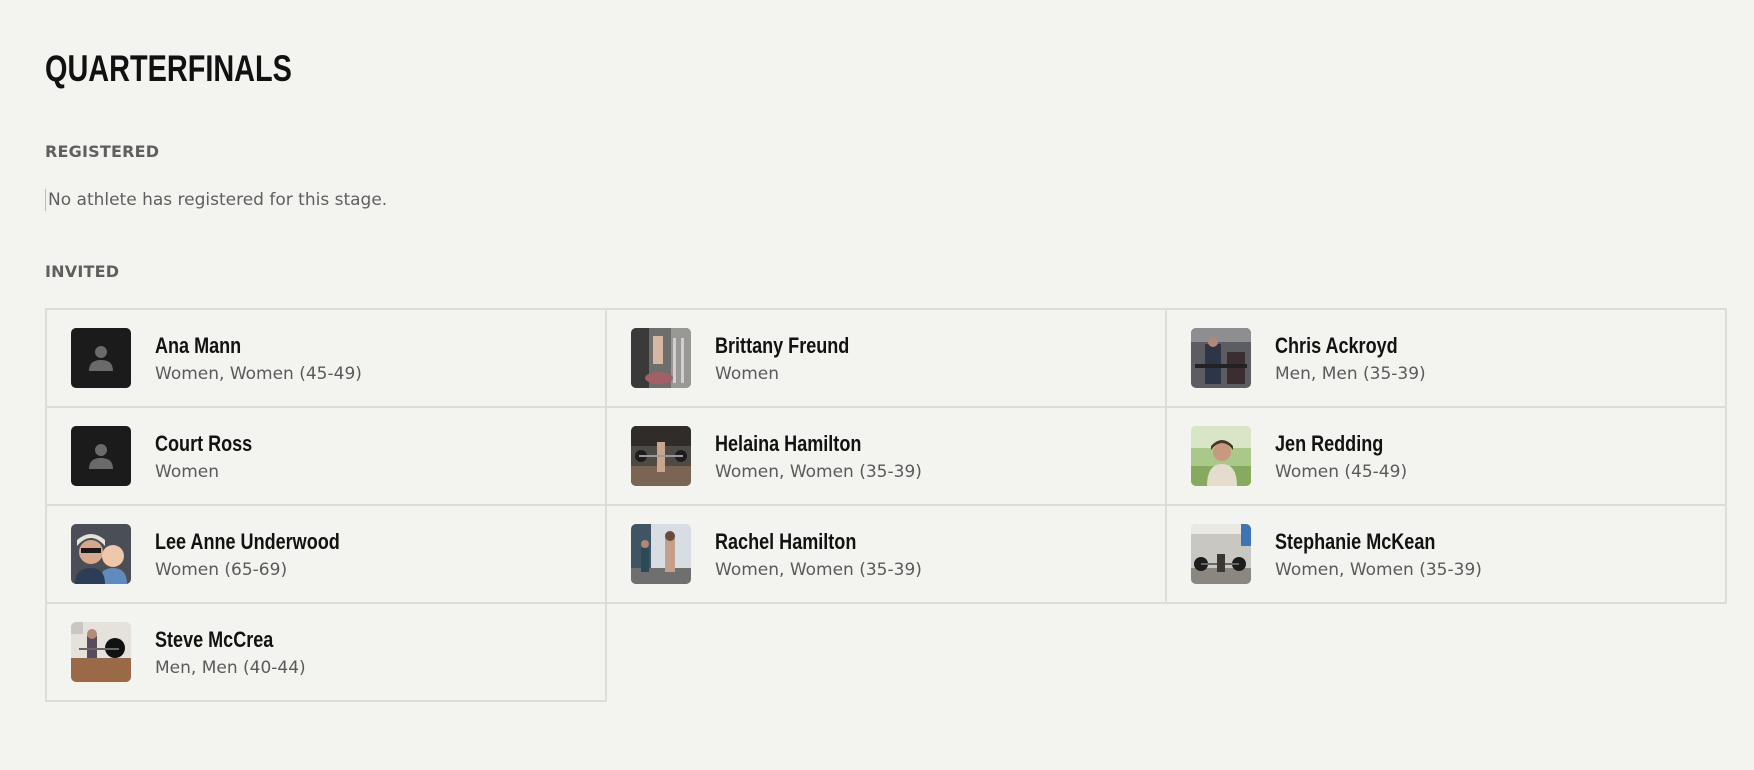 The height and width of the screenshot is (770, 1754). What do you see at coordinates (1341, 472) in the screenshot?
I see `athlete-division: Women (45-49)` at bounding box center [1341, 472].